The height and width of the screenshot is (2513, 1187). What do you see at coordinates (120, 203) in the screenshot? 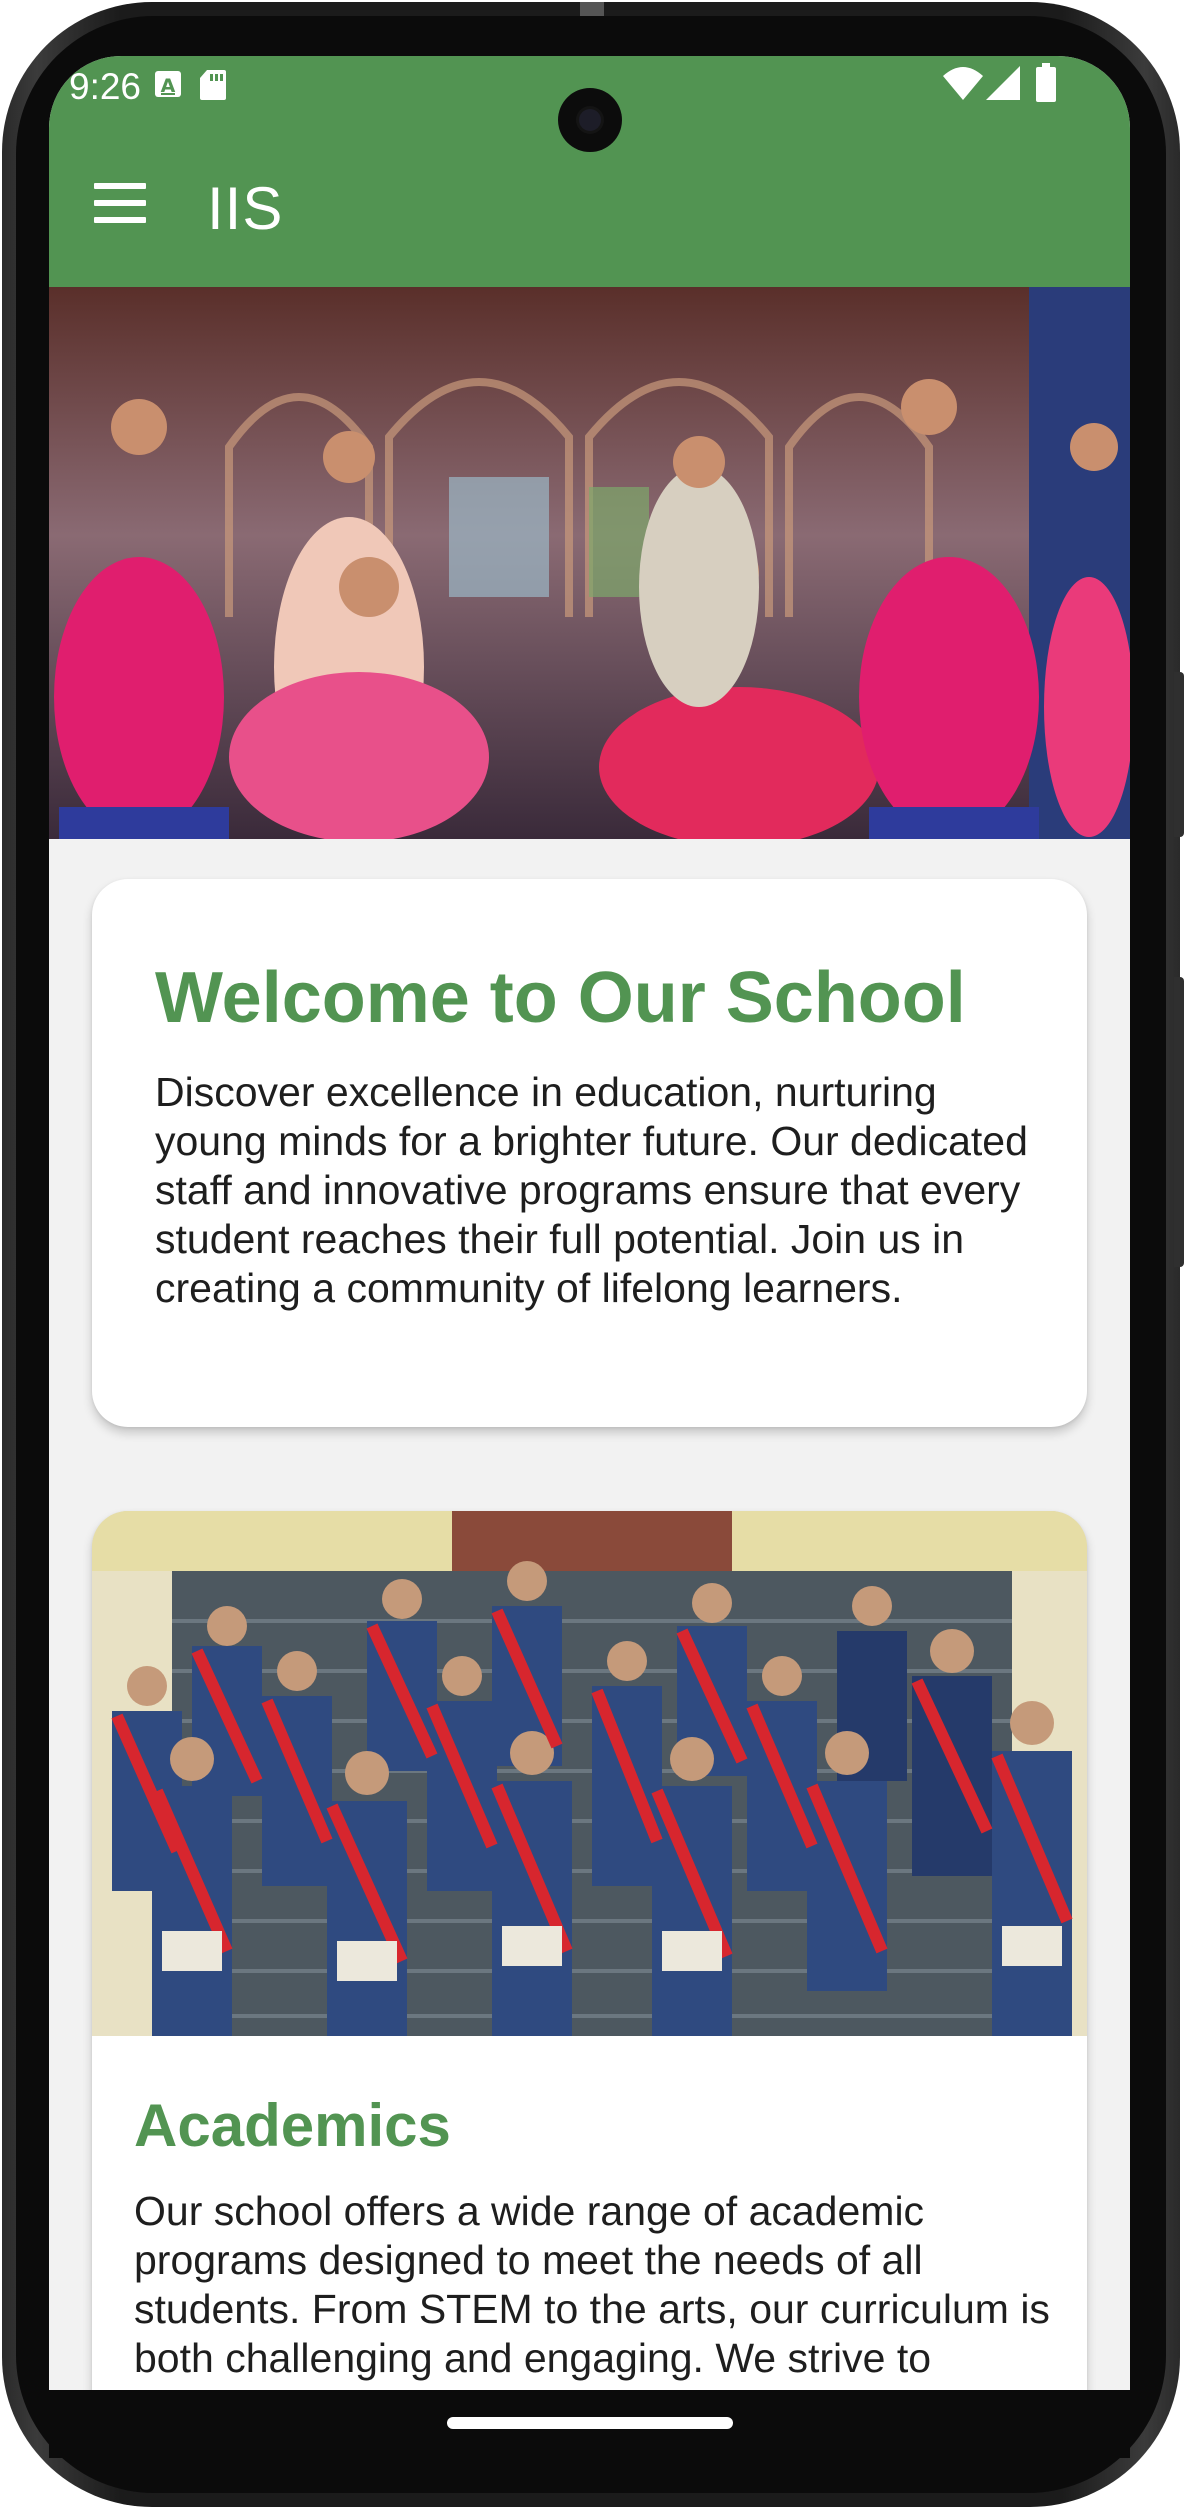
I see `hamburger-menu-icon` at bounding box center [120, 203].